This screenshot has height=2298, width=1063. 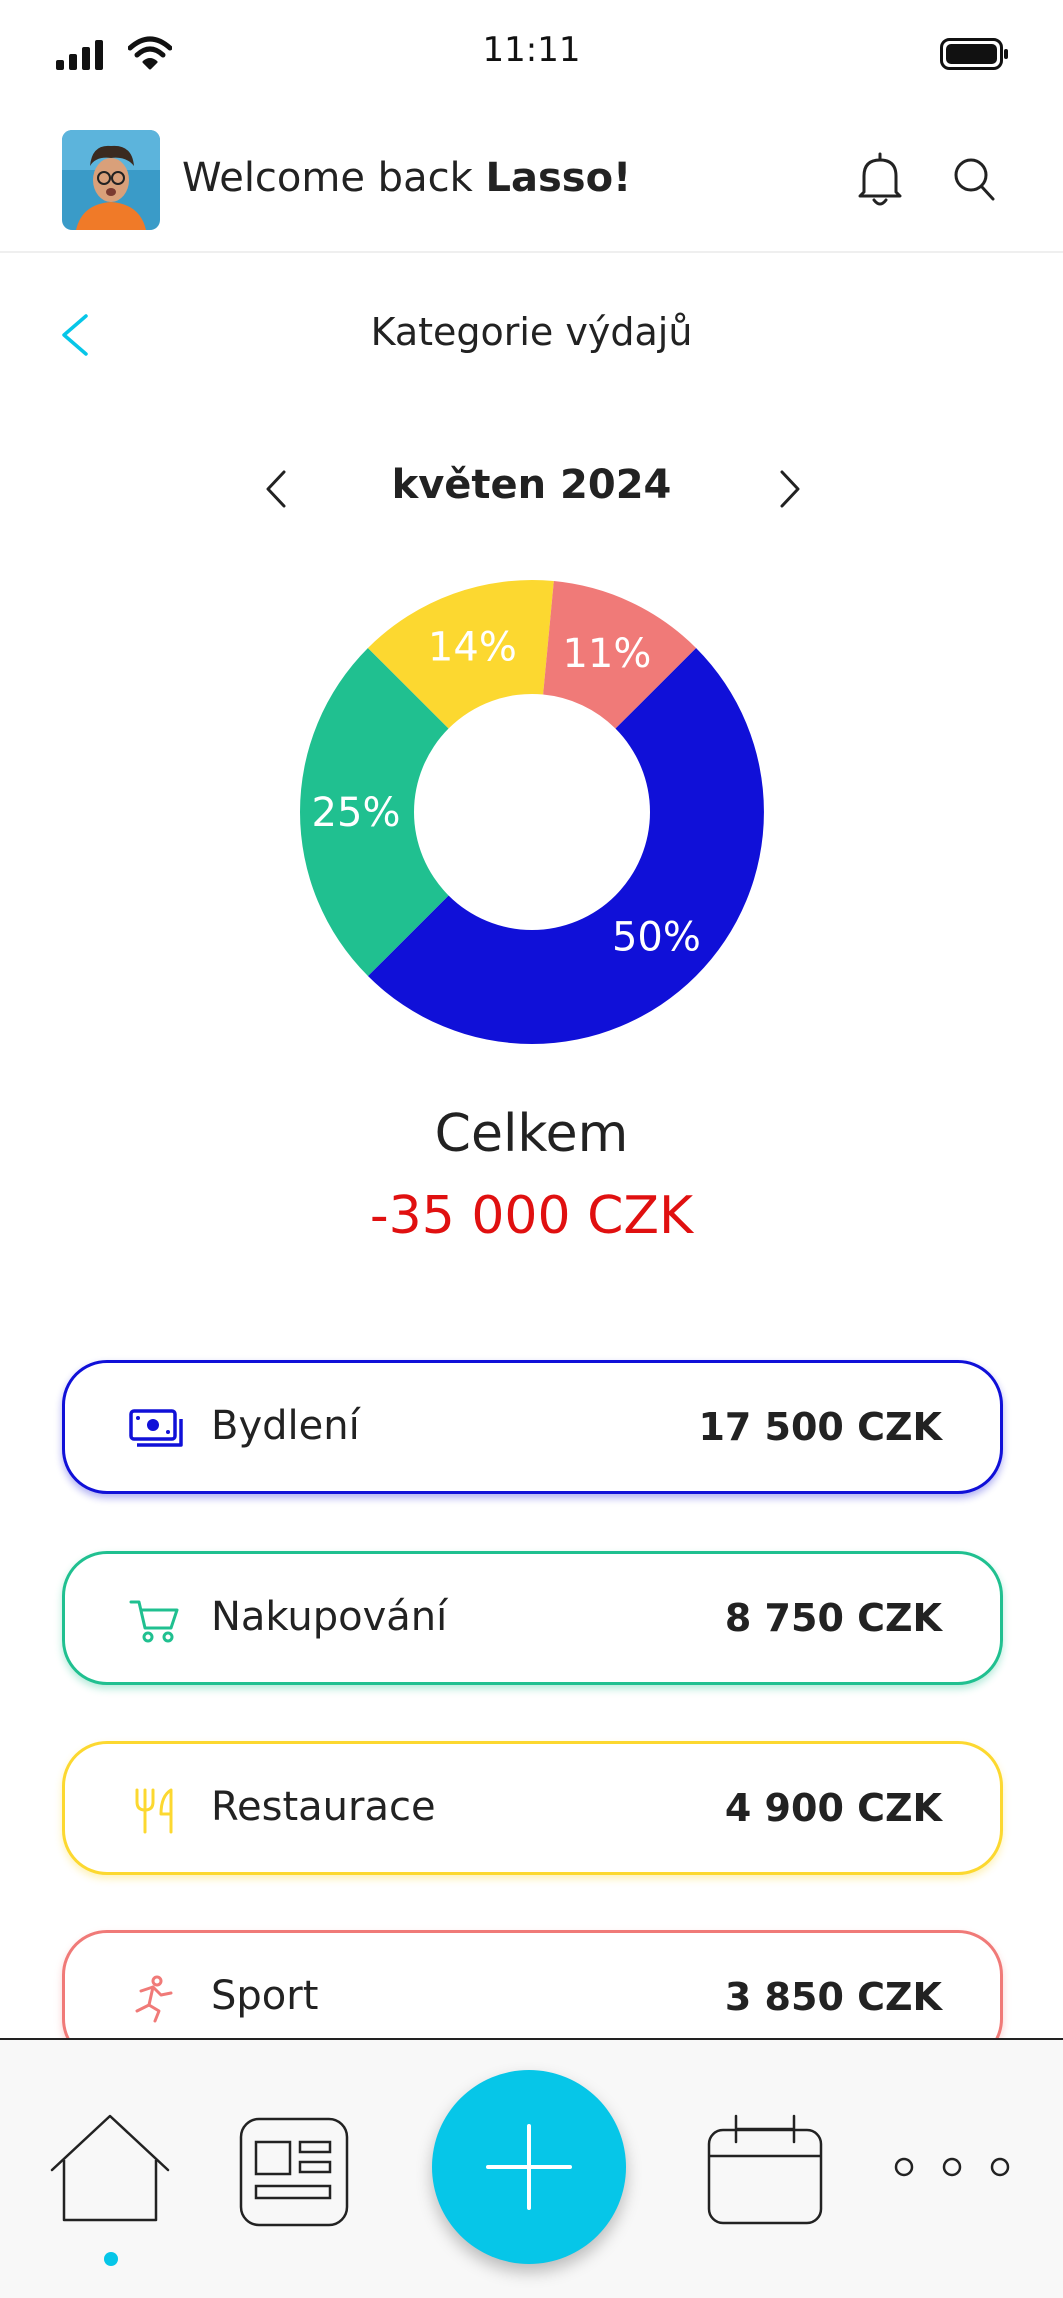 I want to click on news-icon, so click(x=294, y=2172).